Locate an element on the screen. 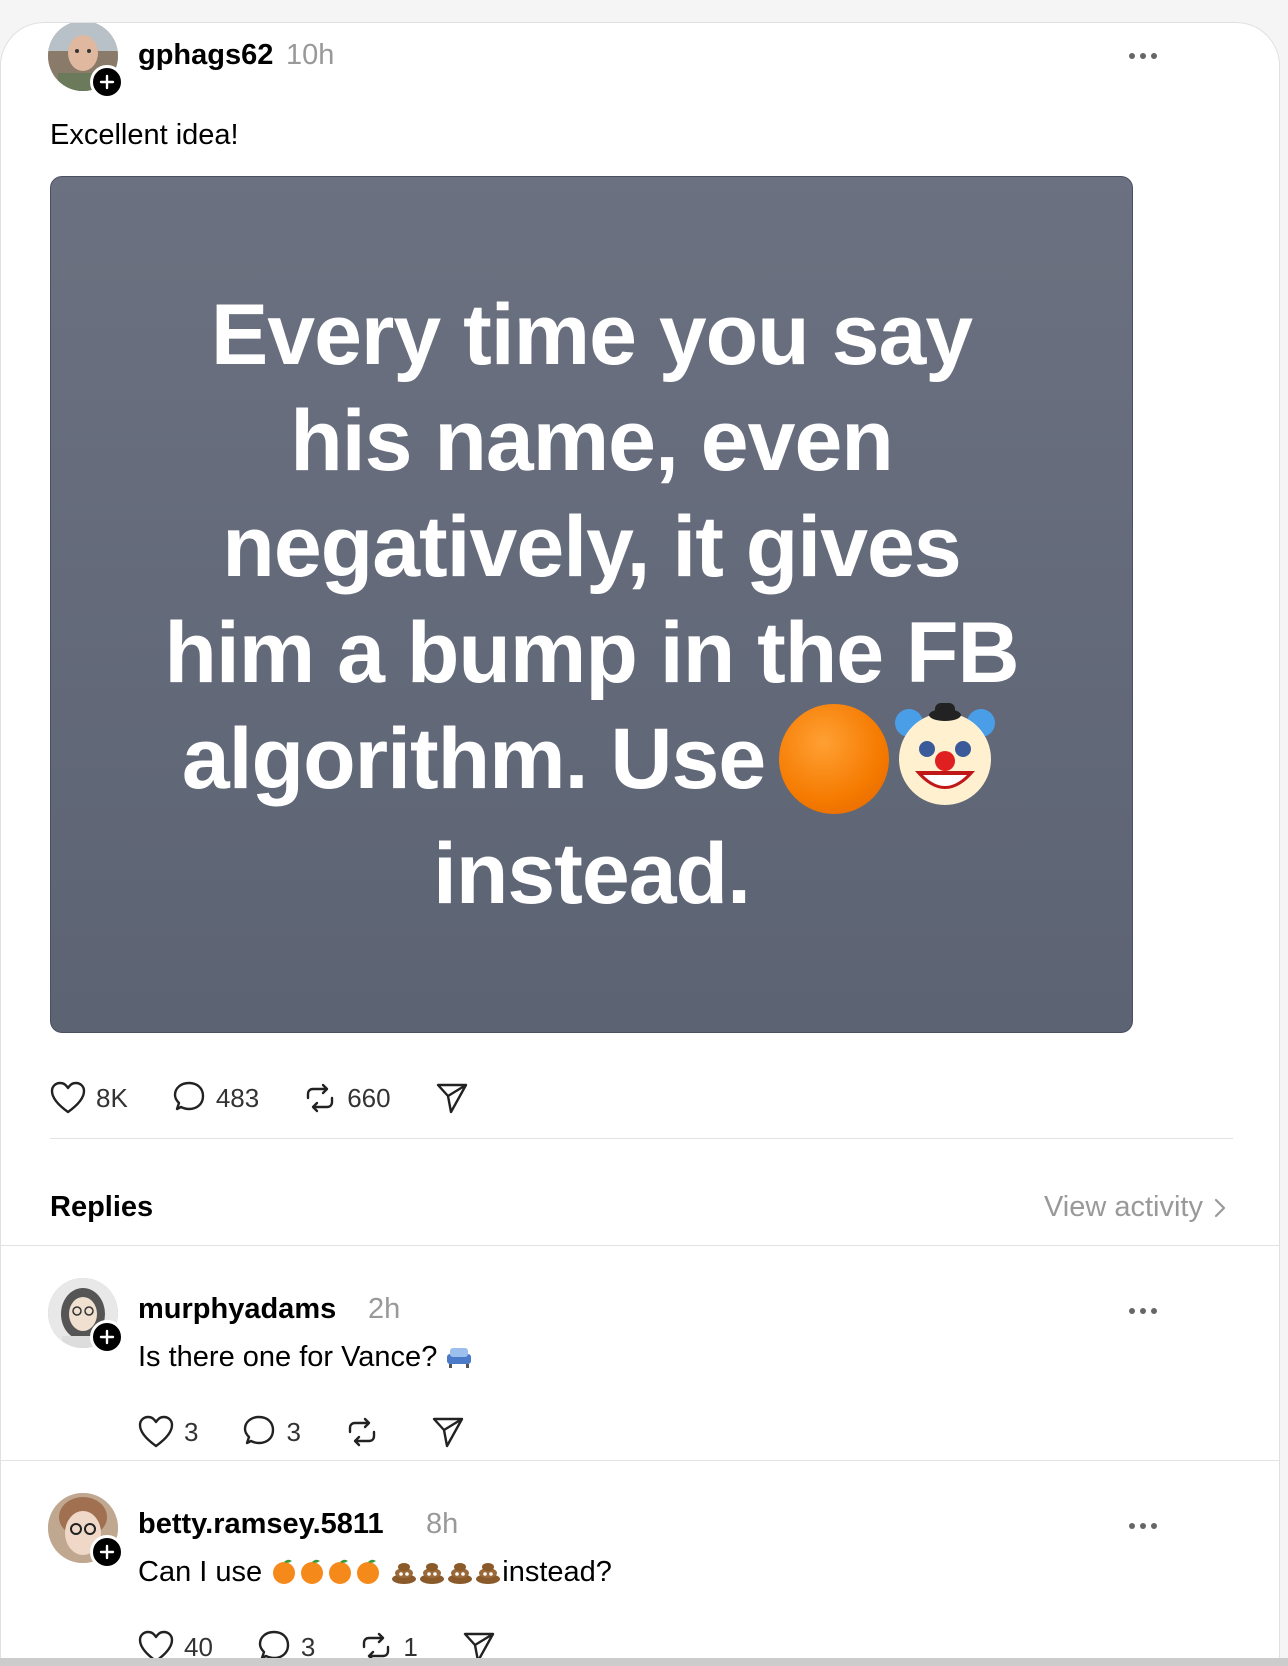 This screenshot has width=1288, height=1666. repost-button is located at coordinates (362, 1432).